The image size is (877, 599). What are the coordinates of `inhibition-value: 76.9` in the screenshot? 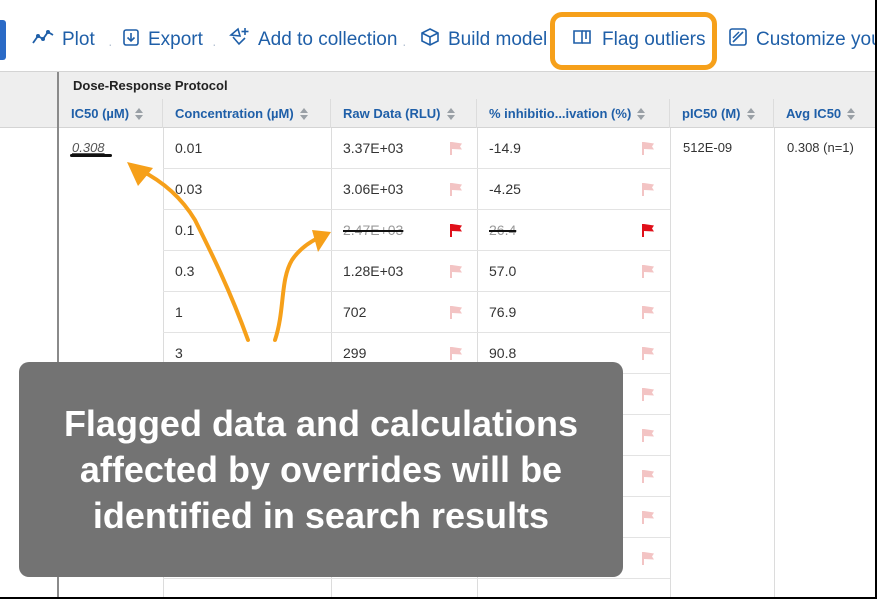 It's located at (503, 312).